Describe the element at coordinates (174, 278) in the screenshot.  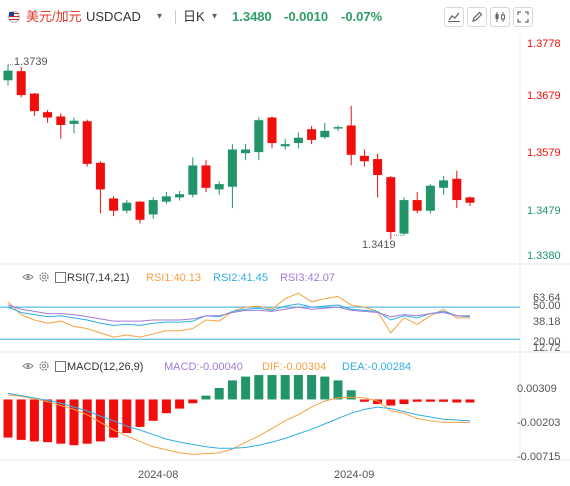
I see `rsi1-value: RSI1:40.13` at that location.